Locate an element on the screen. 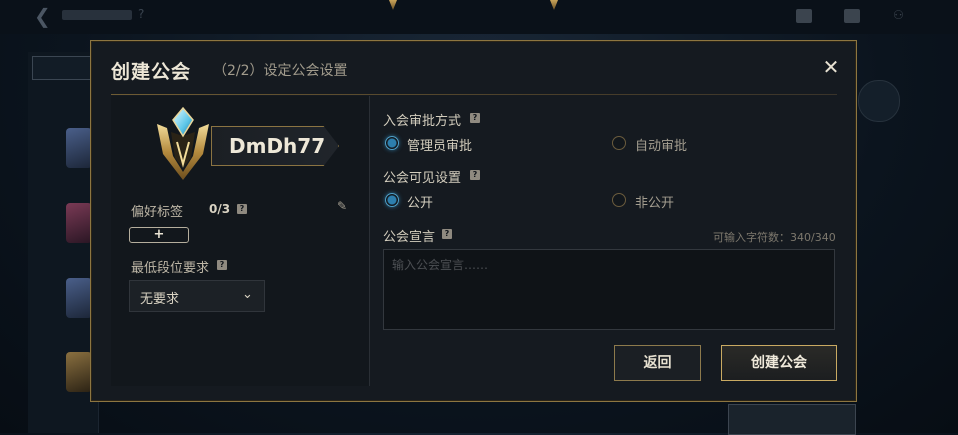 This screenshot has height=435, width=958. radio-auto-approval is located at coordinates (619, 143).